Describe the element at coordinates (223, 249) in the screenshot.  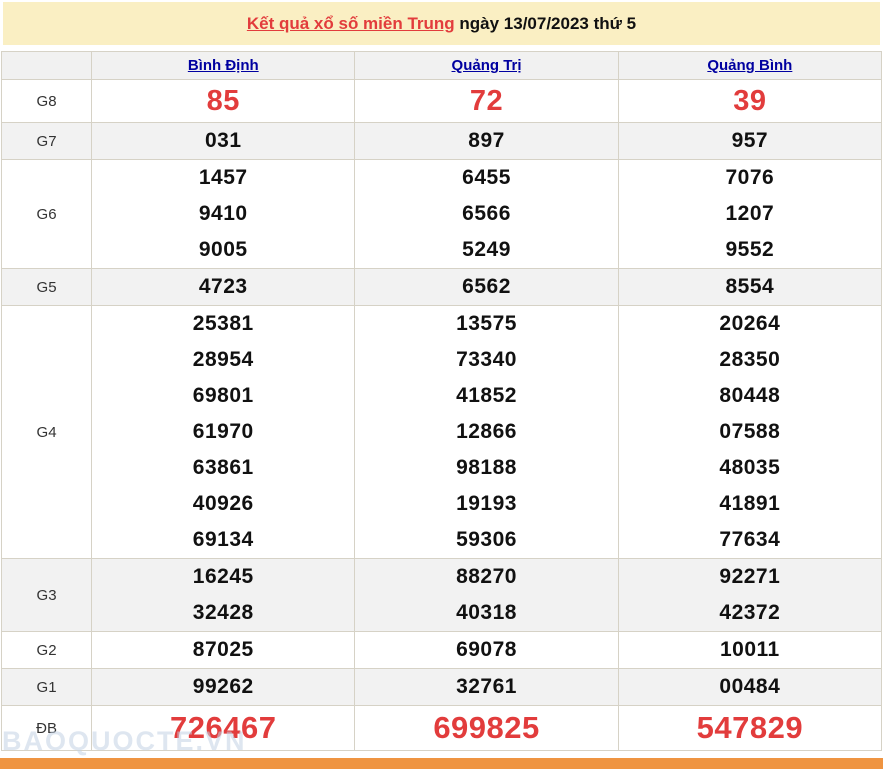
I see `result-number: 9005` at that location.